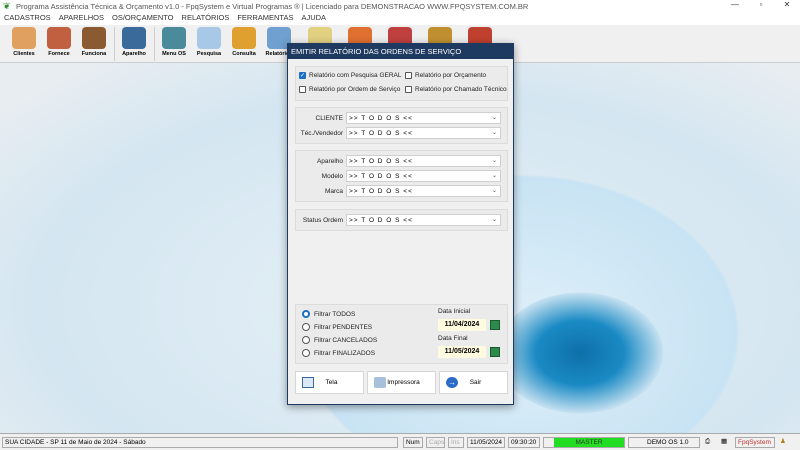  I want to click on employee-icon, so click(94, 38).